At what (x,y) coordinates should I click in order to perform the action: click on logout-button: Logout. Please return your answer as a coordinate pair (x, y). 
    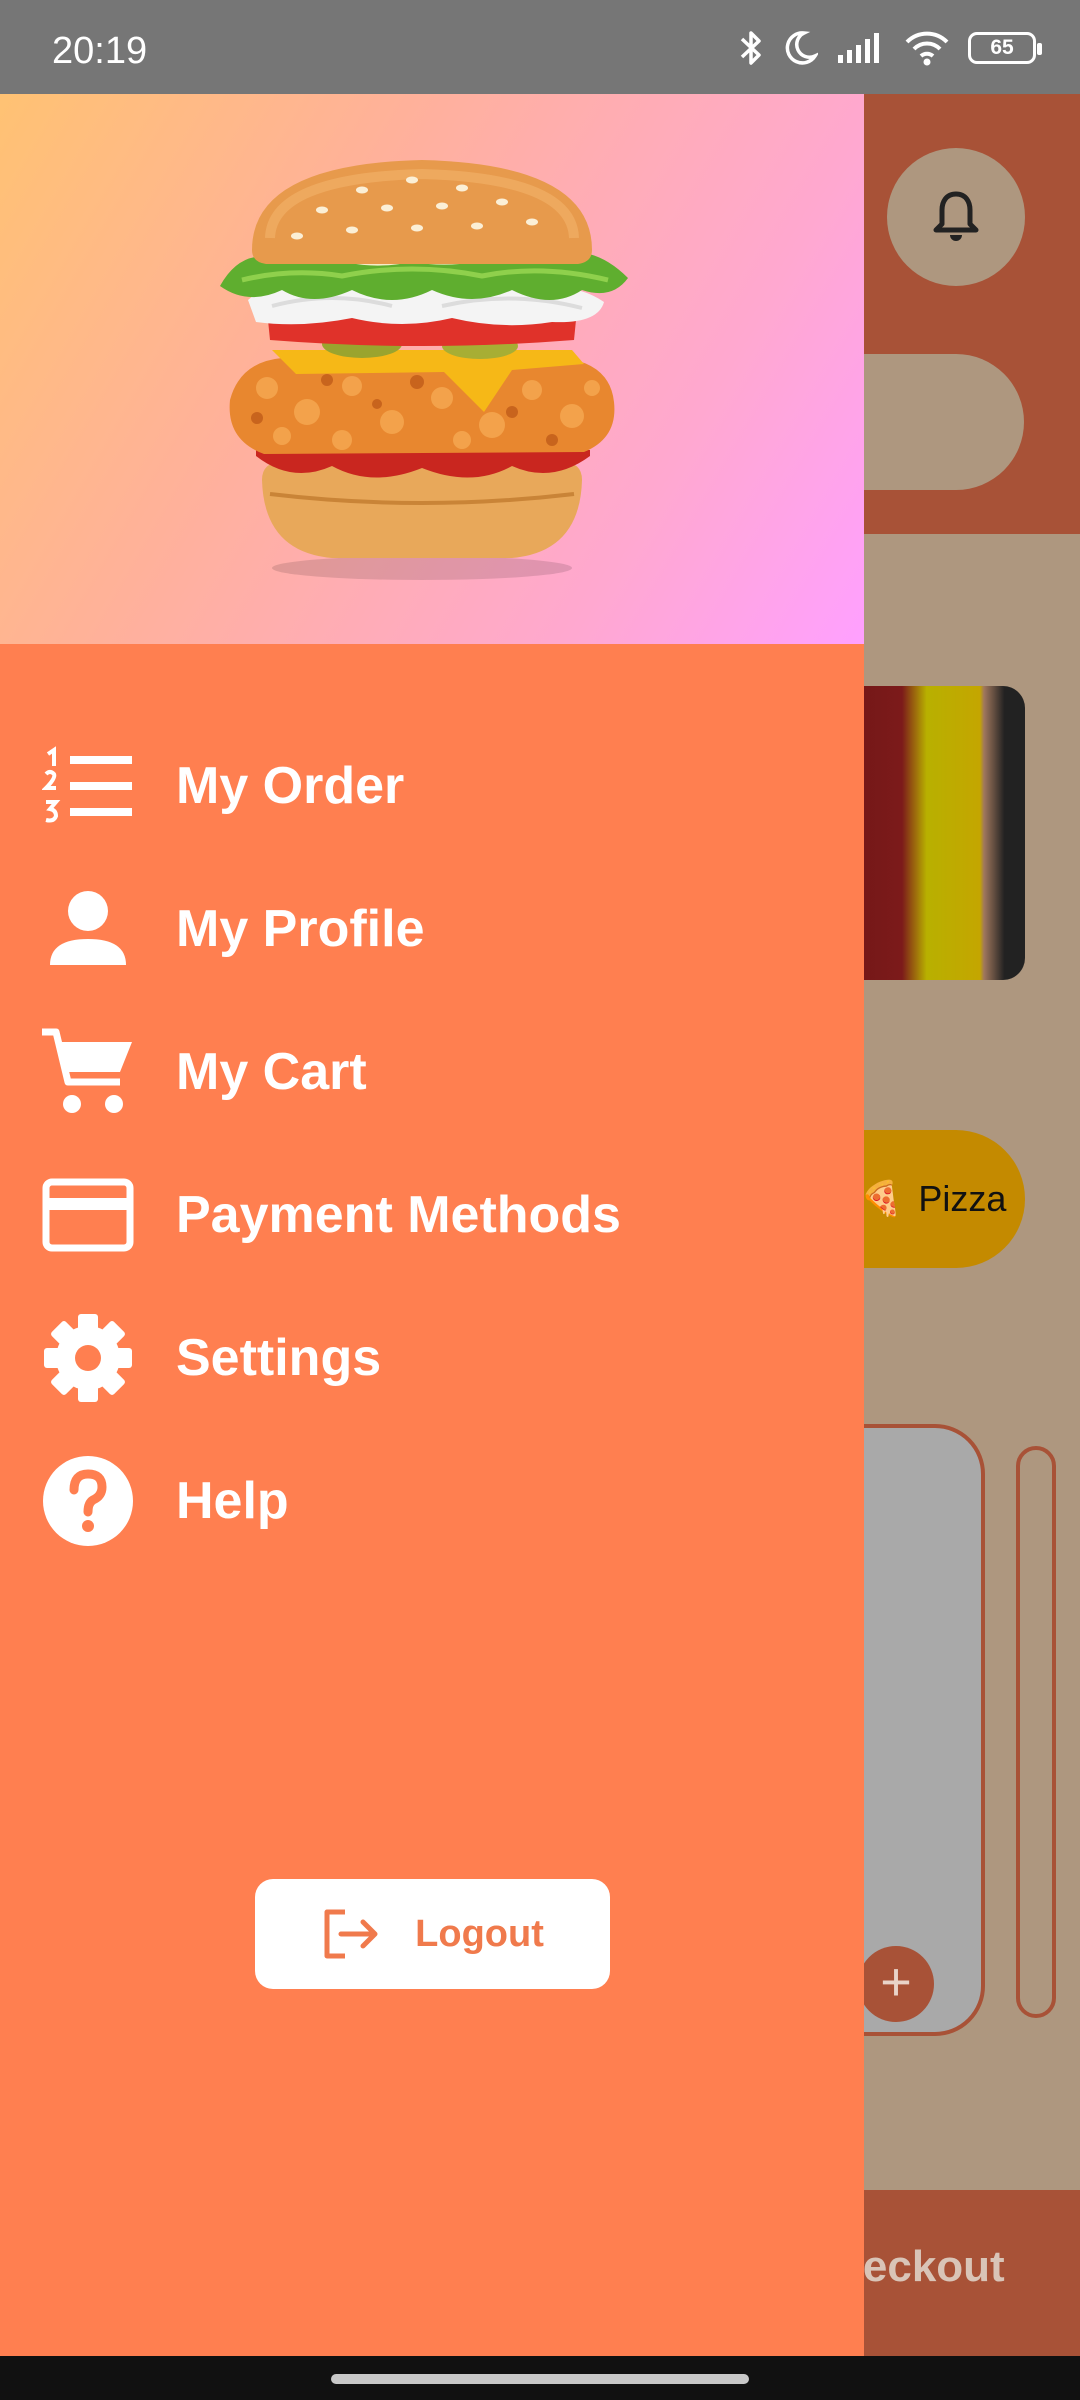
    Looking at the image, I should click on (432, 1934).